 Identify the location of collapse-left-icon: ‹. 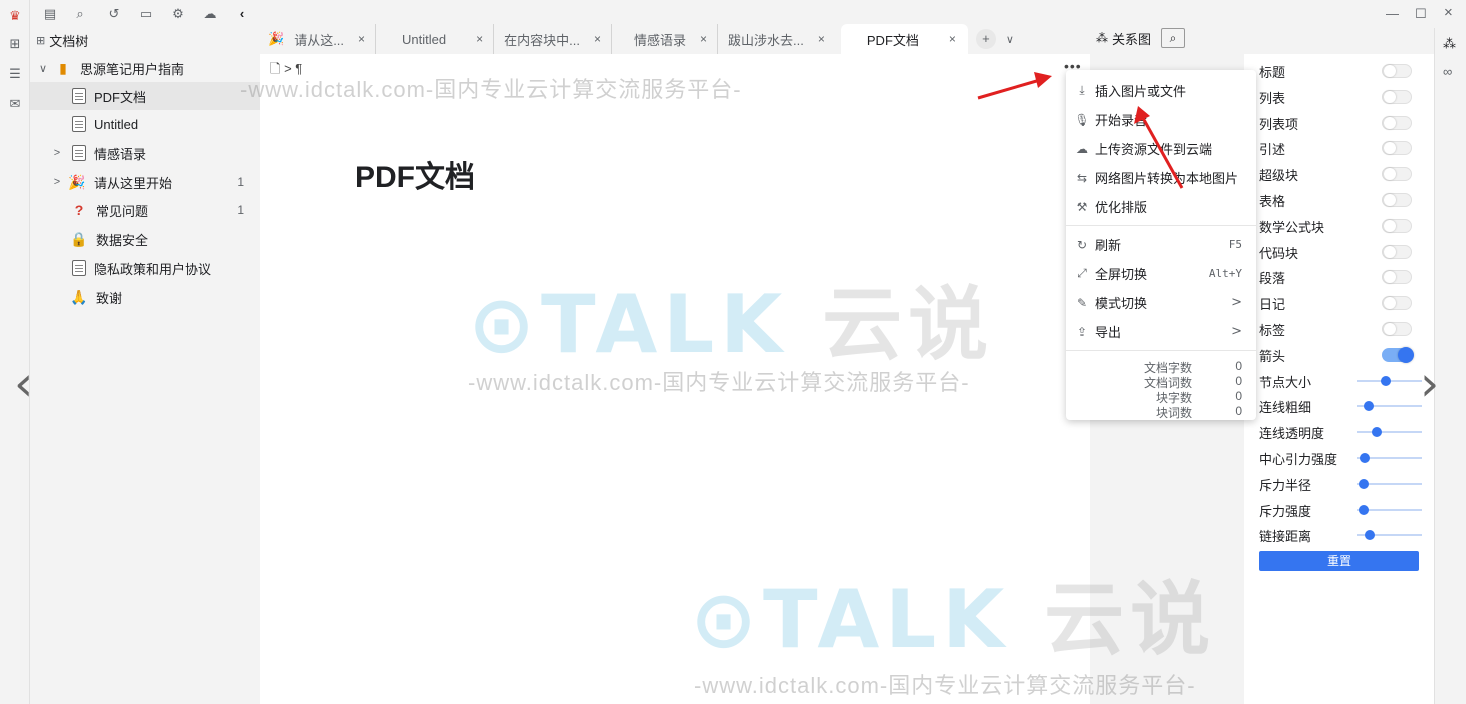
(242, 14).